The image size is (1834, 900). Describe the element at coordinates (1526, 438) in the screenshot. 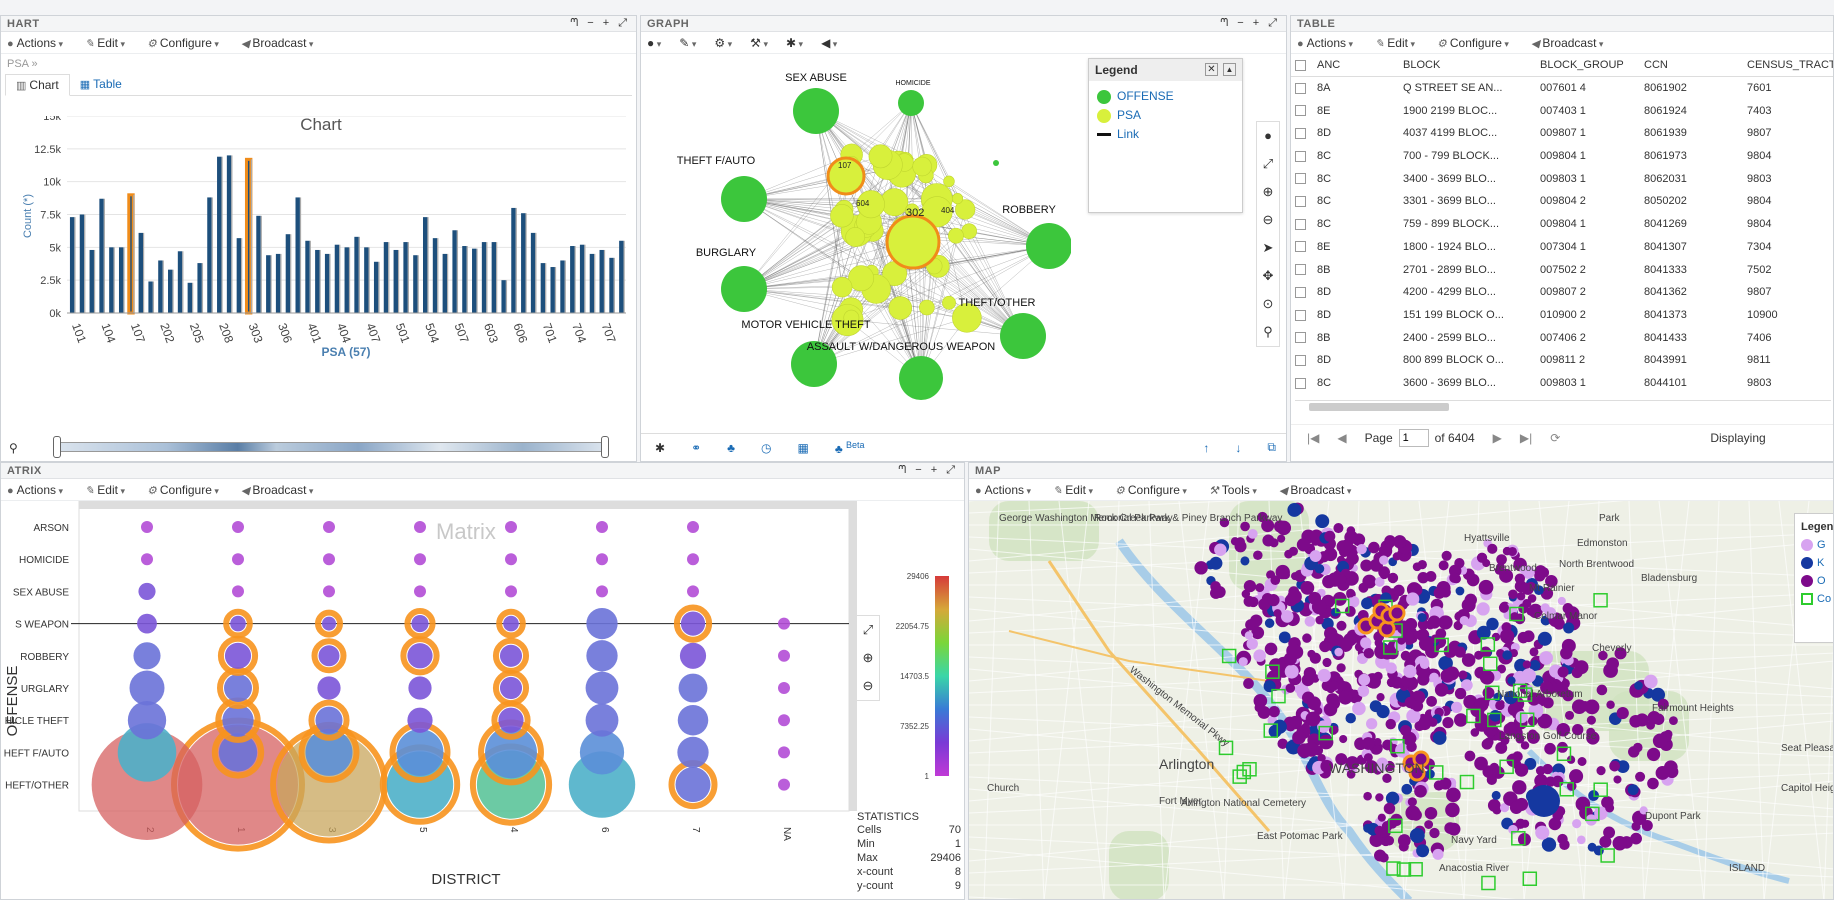

I see `last-page-icon: ▶|` at that location.